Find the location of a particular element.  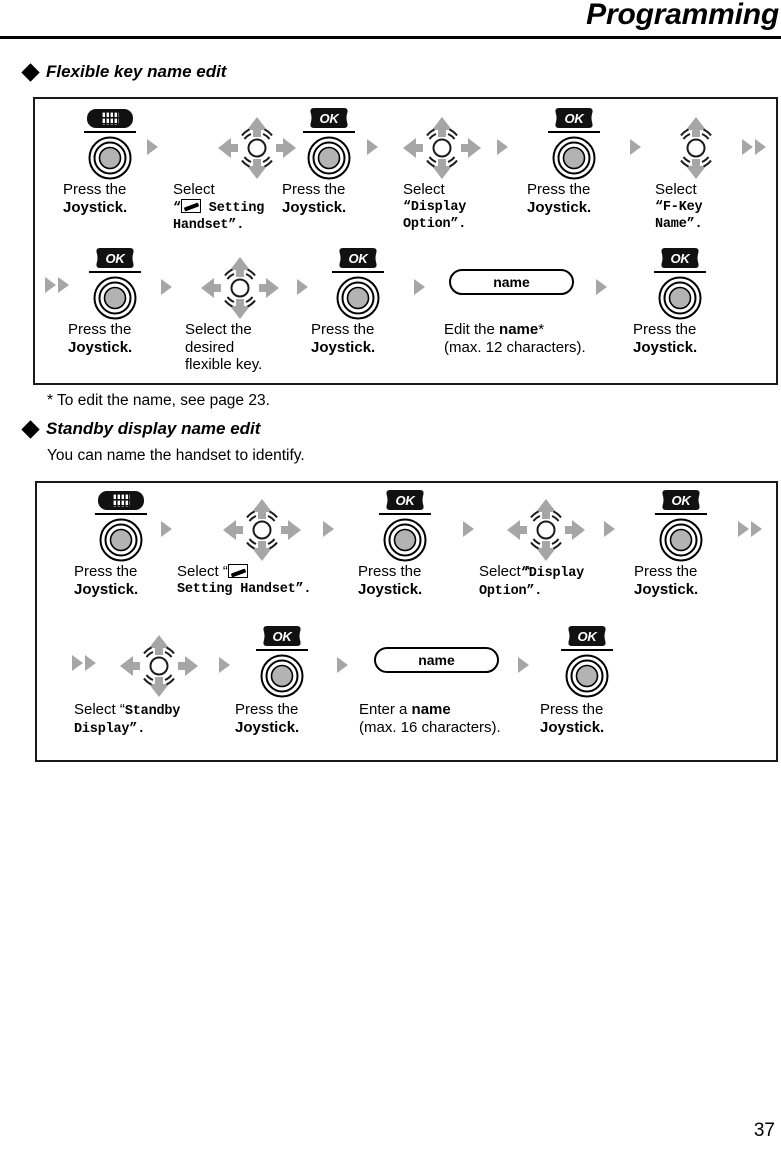

diamond-bullet-icon is located at coordinates (30, 72).